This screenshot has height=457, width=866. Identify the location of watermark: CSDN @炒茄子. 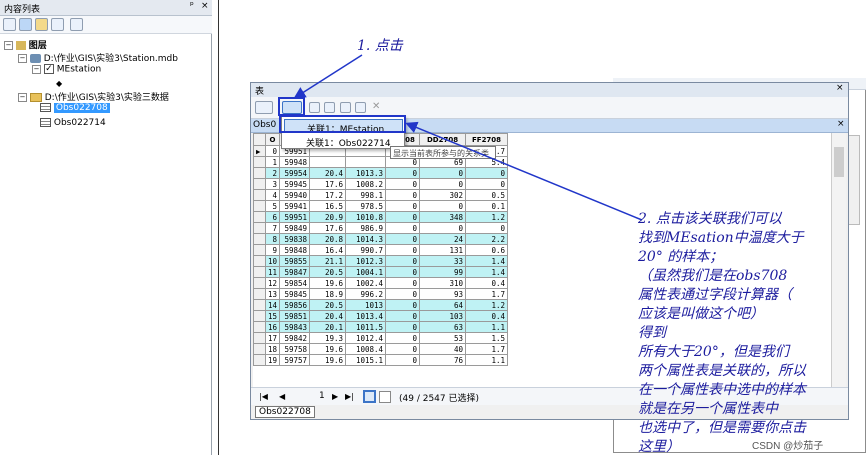
(788, 446).